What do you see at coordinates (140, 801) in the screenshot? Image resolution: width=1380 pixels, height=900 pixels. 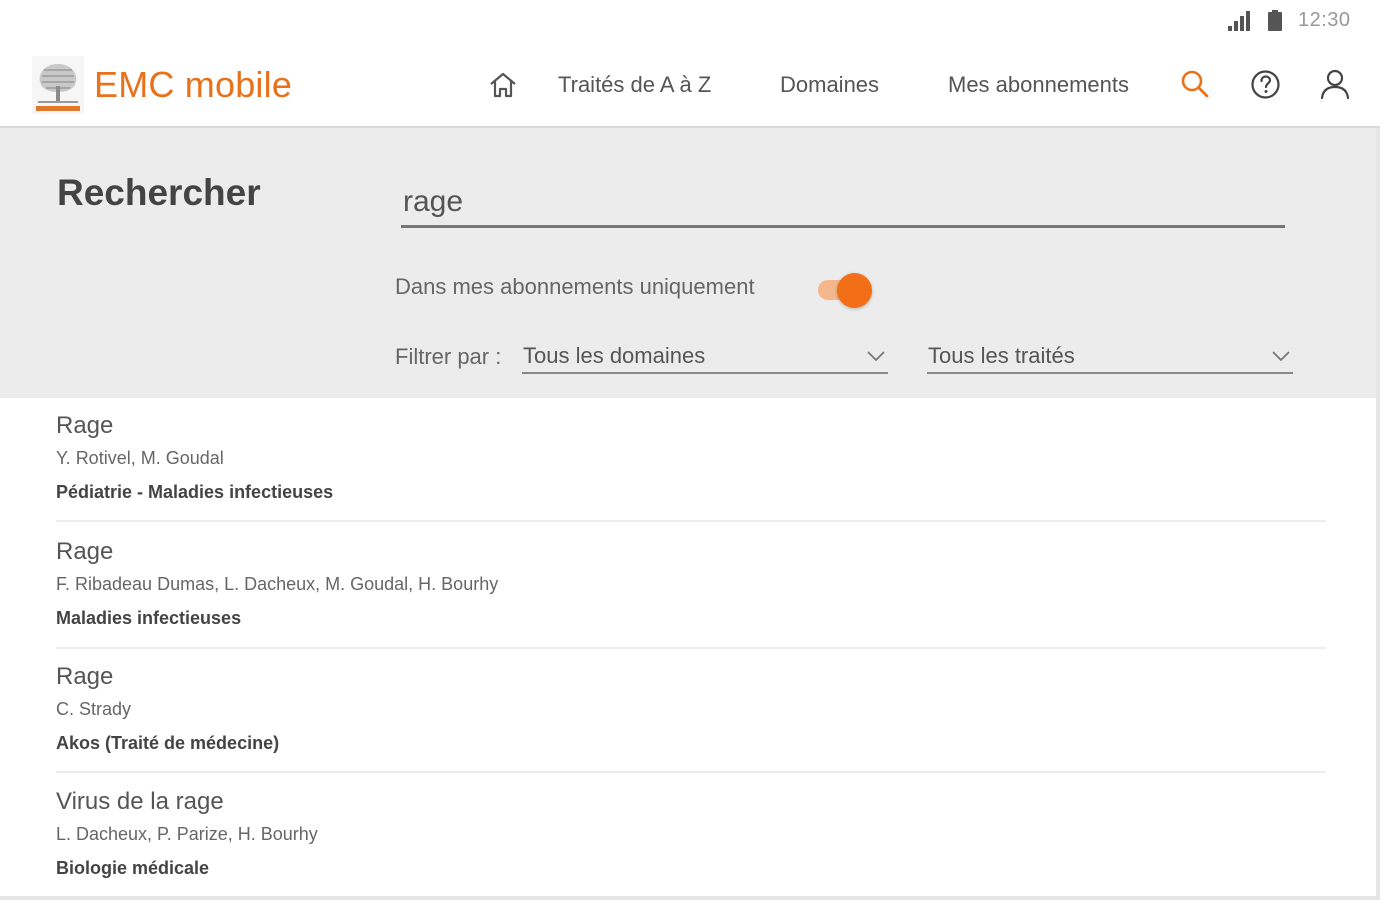 I see `result-title: Virus de la rage` at bounding box center [140, 801].